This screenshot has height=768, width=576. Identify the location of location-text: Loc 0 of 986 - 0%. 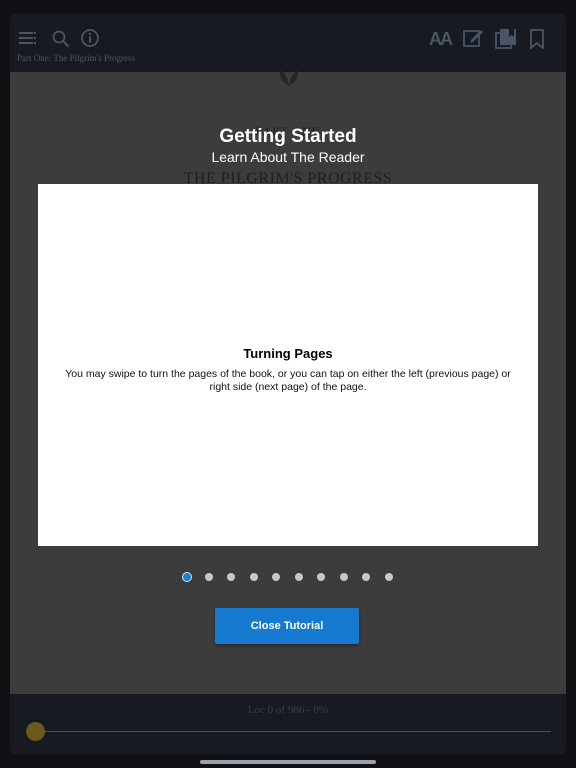
(288, 710).